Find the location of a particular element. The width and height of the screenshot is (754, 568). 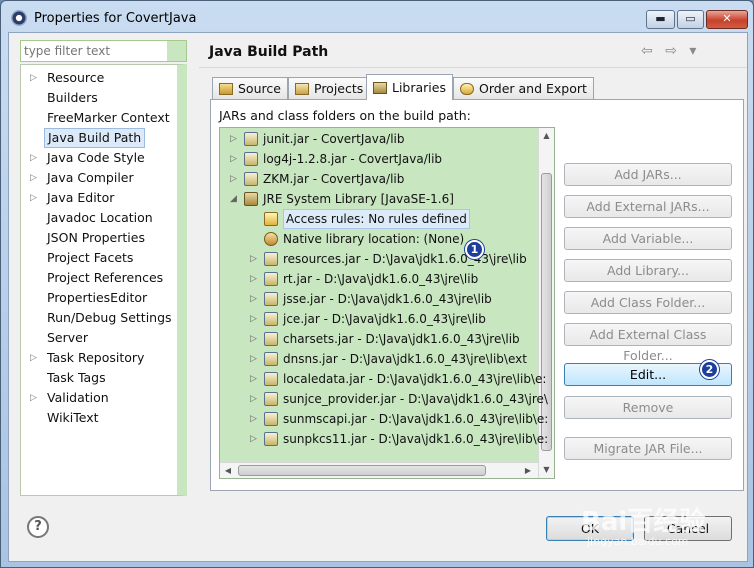

tree-row-label: jce.jar - D:\Java\jdk1.6.0_43\jre\lib is located at coordinates (384, 319).